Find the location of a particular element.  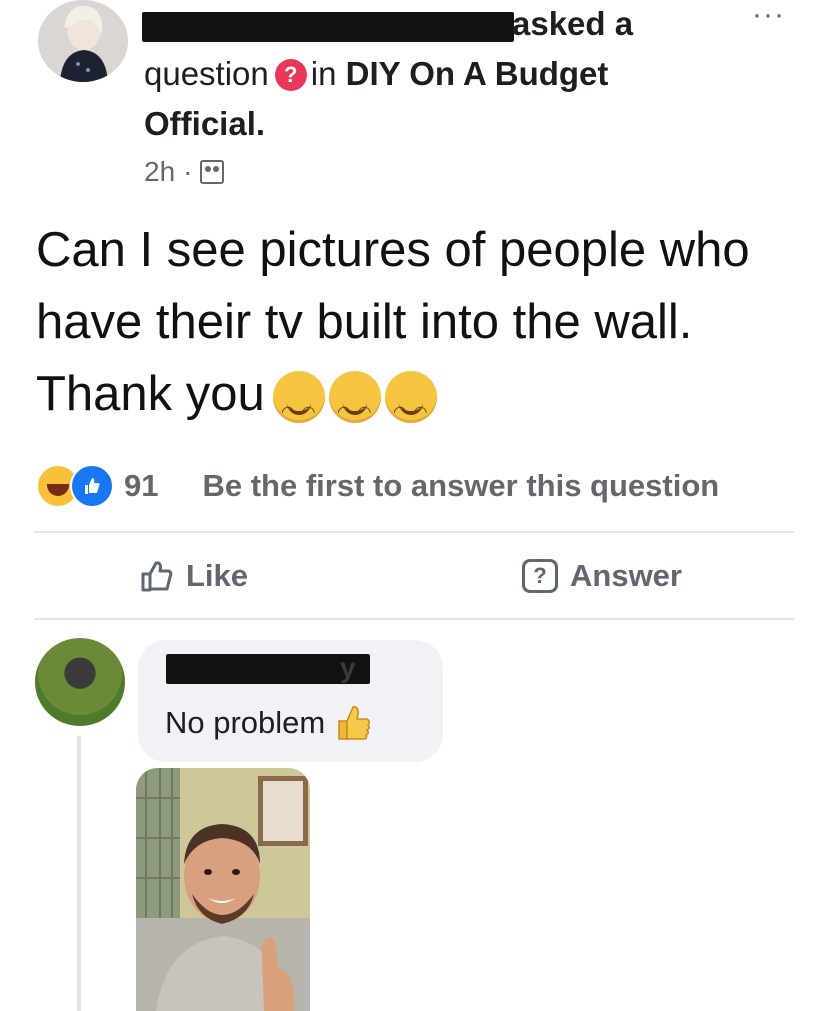

answer-button: ? Answer is located at coordinates (602, 576).